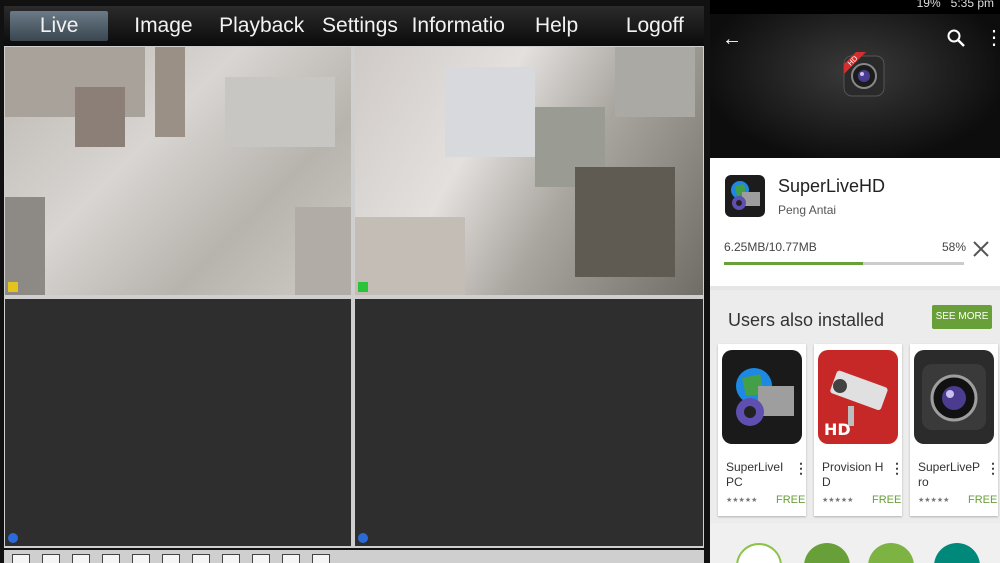 This screenshot has width=1000, height=563. I want to click on settings-icon, so click(321, 558).